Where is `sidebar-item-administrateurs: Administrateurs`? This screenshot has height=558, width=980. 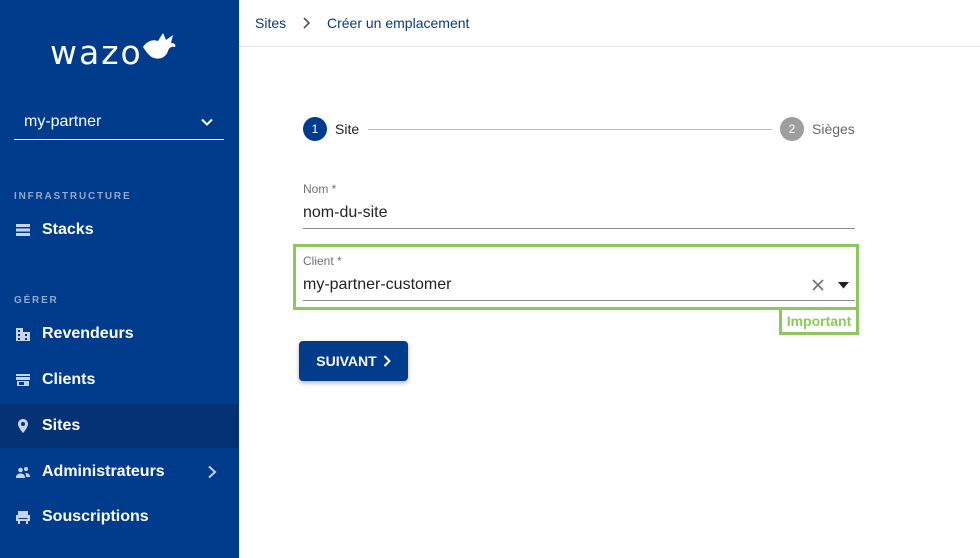 sidebar-item-administrateurs: Administrateurs is located at coordinates (119, 472).